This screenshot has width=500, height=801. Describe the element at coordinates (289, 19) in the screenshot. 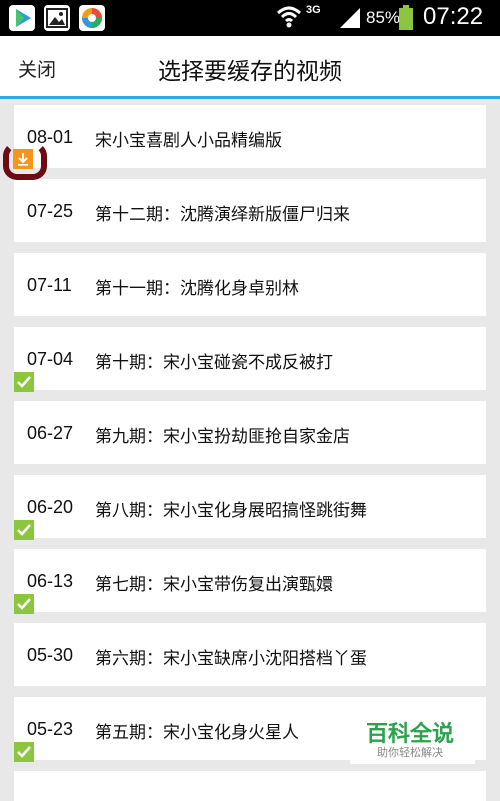

I see `wifi-icon` at that location.